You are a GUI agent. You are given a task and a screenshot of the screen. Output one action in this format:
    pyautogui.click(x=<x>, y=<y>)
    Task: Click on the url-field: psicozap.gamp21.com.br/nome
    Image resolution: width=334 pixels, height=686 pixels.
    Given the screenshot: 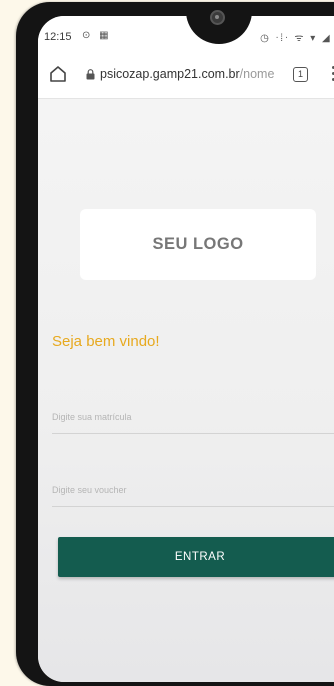 What is the action you would take?
    pyautogui.click(x=188, y=74)
    